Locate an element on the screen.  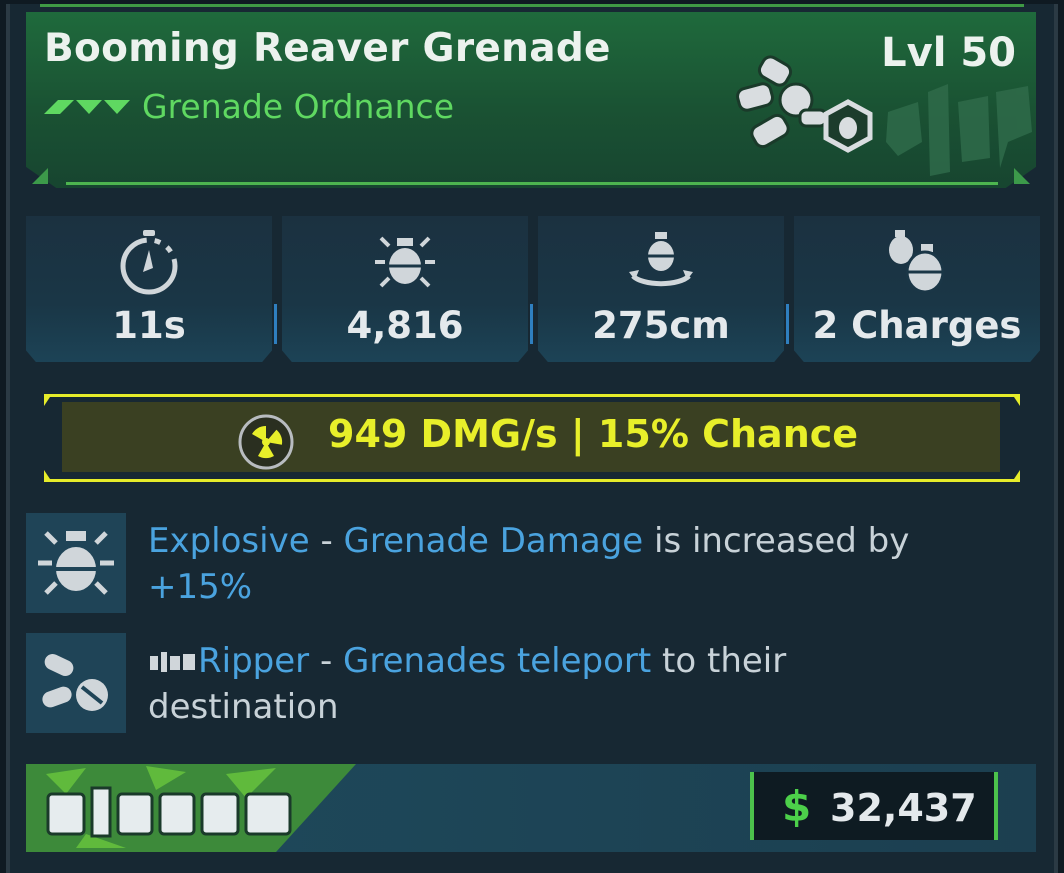
rarity-chevrons-icon is located at coordinates (87, 107).